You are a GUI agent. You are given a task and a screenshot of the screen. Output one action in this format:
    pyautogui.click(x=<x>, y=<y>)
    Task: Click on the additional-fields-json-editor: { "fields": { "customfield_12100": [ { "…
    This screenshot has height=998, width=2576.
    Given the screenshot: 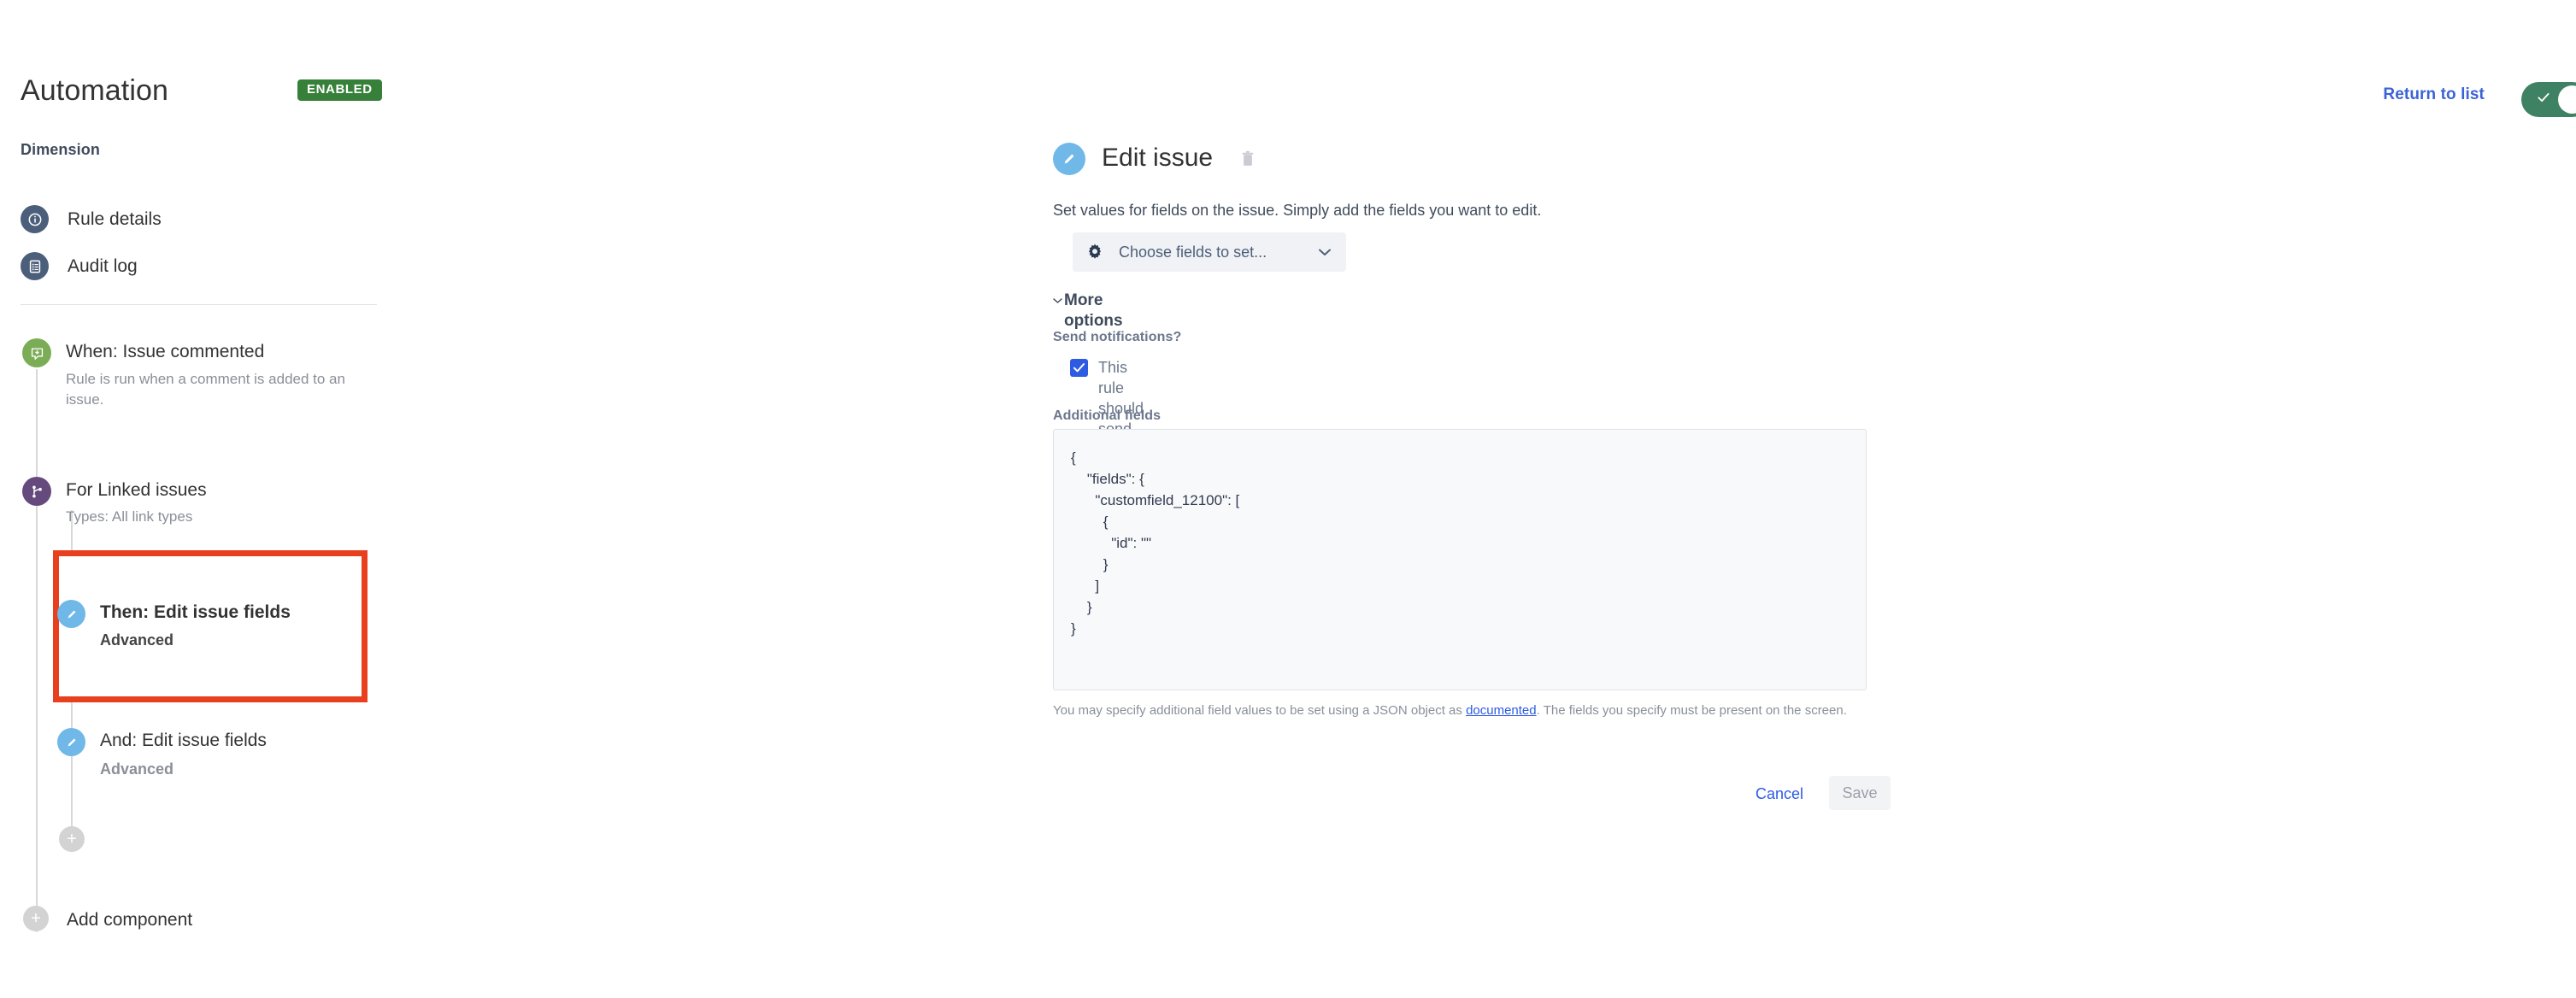 What is the action you would take?
    pyautogui.click(x=1460, y=559)
    